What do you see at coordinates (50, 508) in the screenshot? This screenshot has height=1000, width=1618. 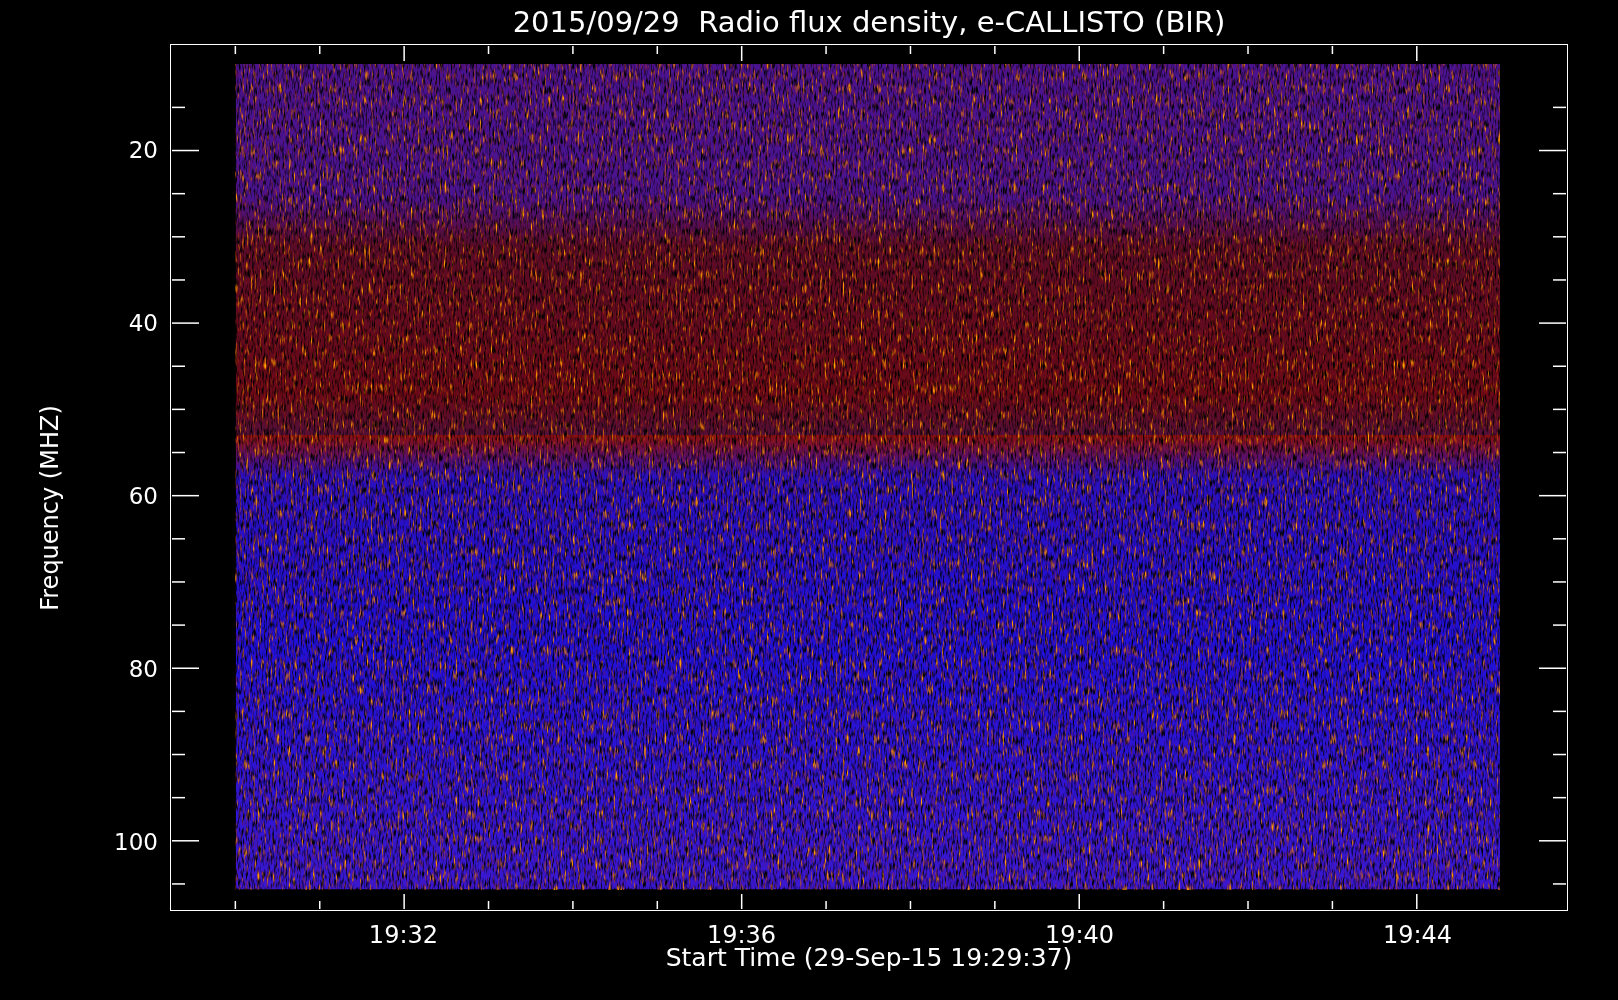 I see `y-axis-label: Frequency (MHZ)` at bounding box center [50, 508].